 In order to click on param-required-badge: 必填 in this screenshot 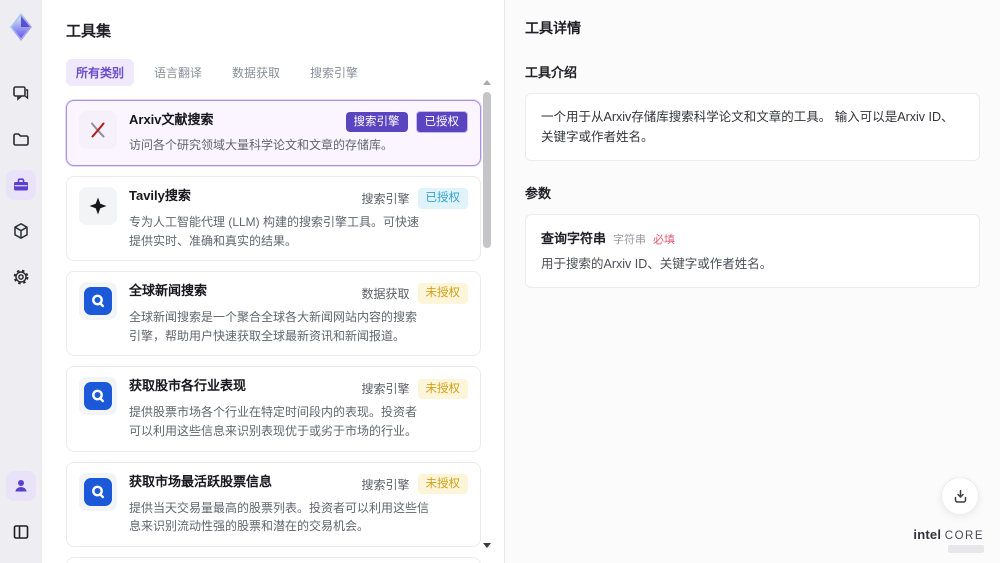, I will do `click(664, 240)`.